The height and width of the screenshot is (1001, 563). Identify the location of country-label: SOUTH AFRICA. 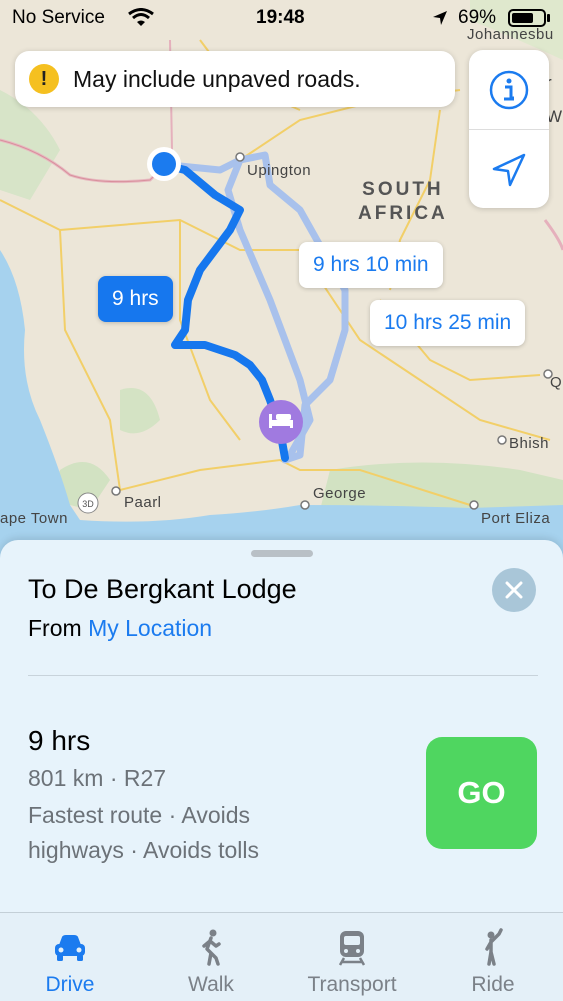
(403, 202).